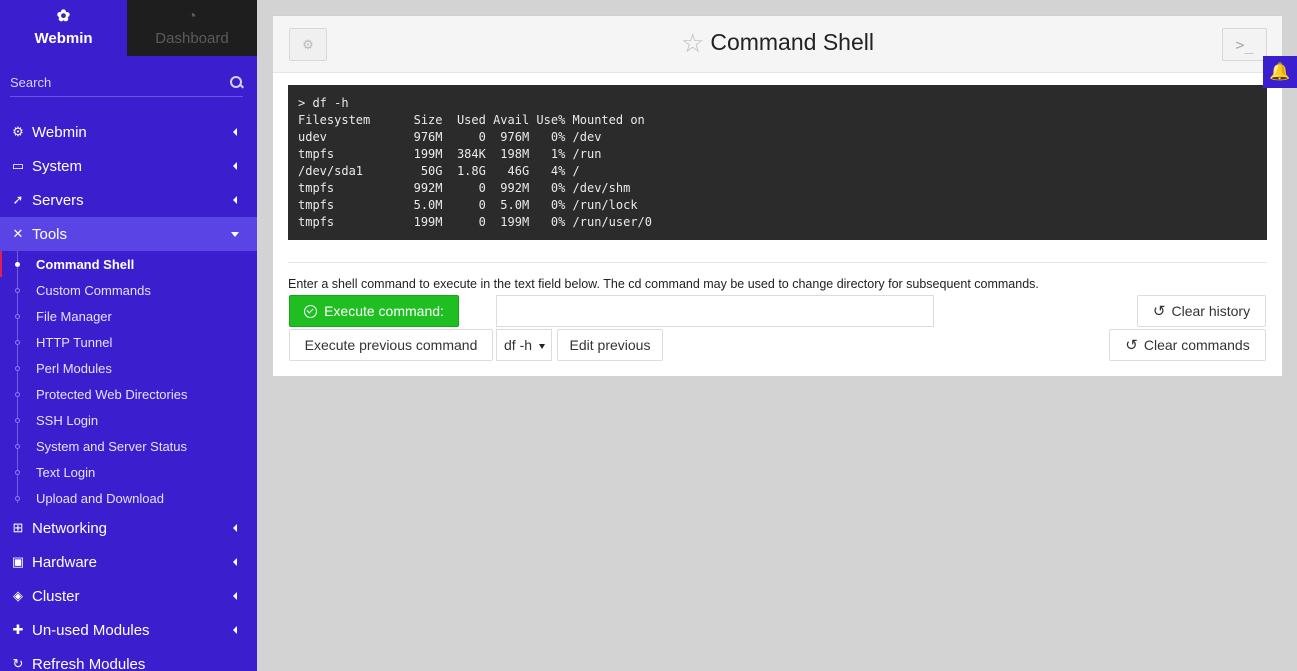 This screenshot has height=671, width=1297. What do you see at coordinates (128, 472) in the screenshot?
I see `sidebar-subitem-text-login: Text Login` at bounding box center [128, 472].